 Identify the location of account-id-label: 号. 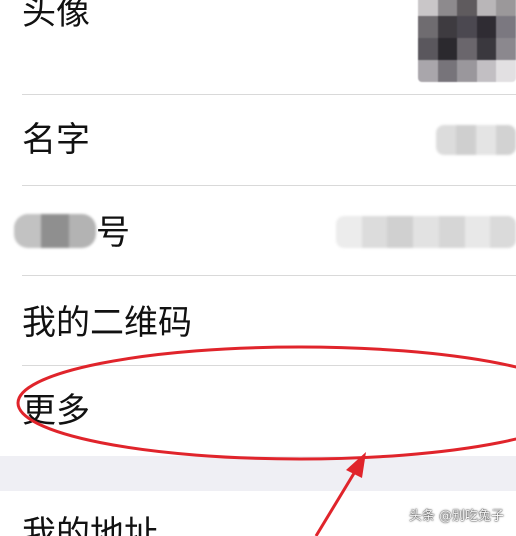
(113, 233).